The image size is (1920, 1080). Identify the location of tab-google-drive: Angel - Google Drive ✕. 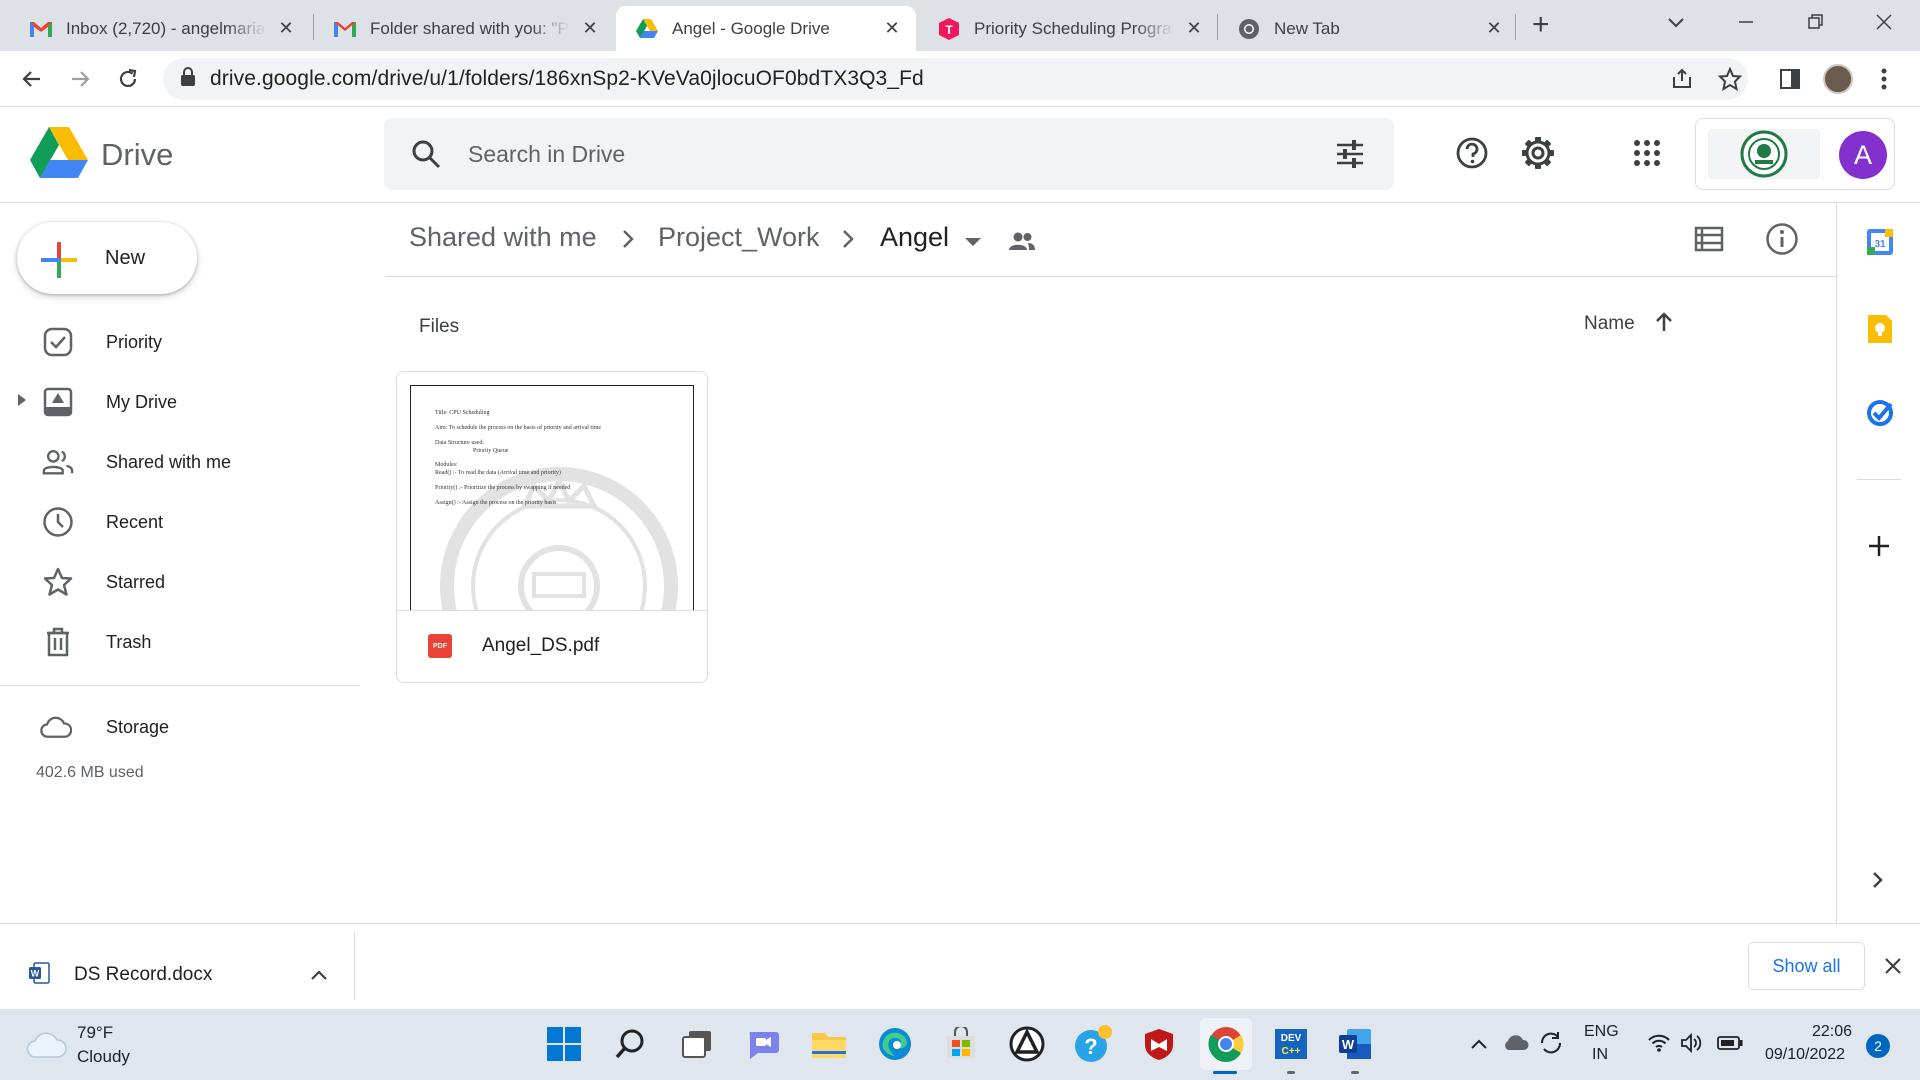
(766, 28).